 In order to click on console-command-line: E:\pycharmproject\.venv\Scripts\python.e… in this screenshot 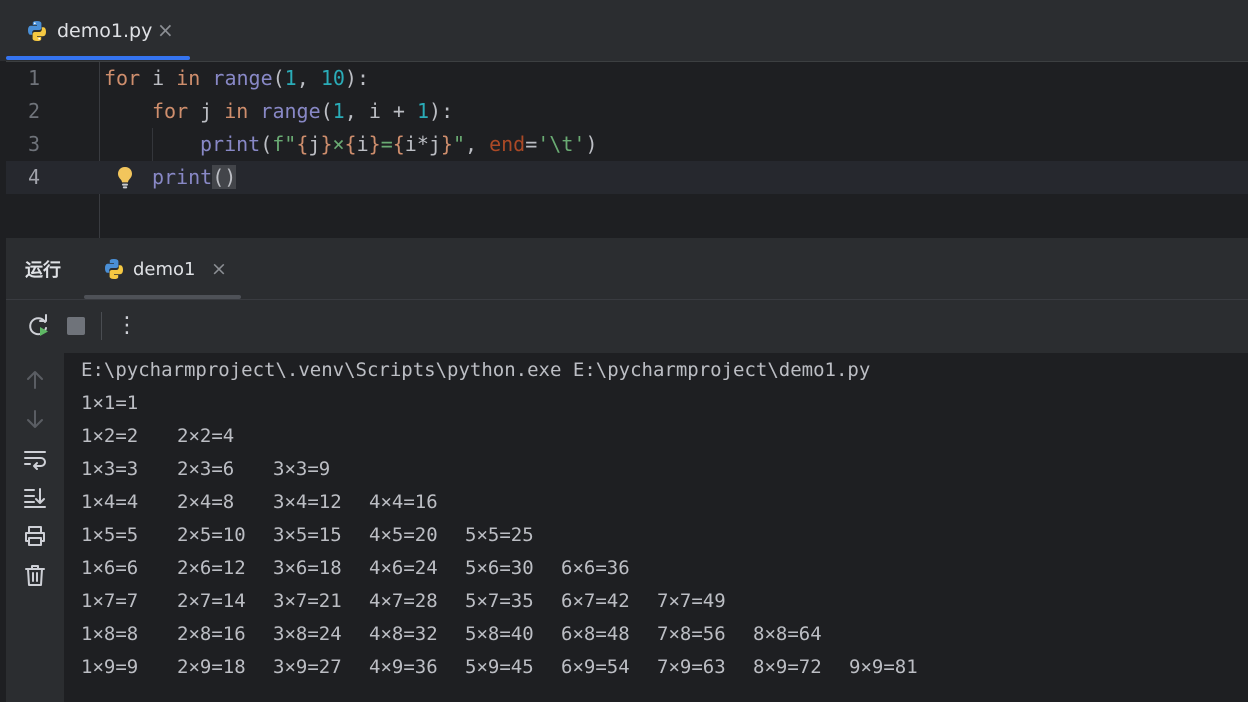, I will do `click(476, 370)`.